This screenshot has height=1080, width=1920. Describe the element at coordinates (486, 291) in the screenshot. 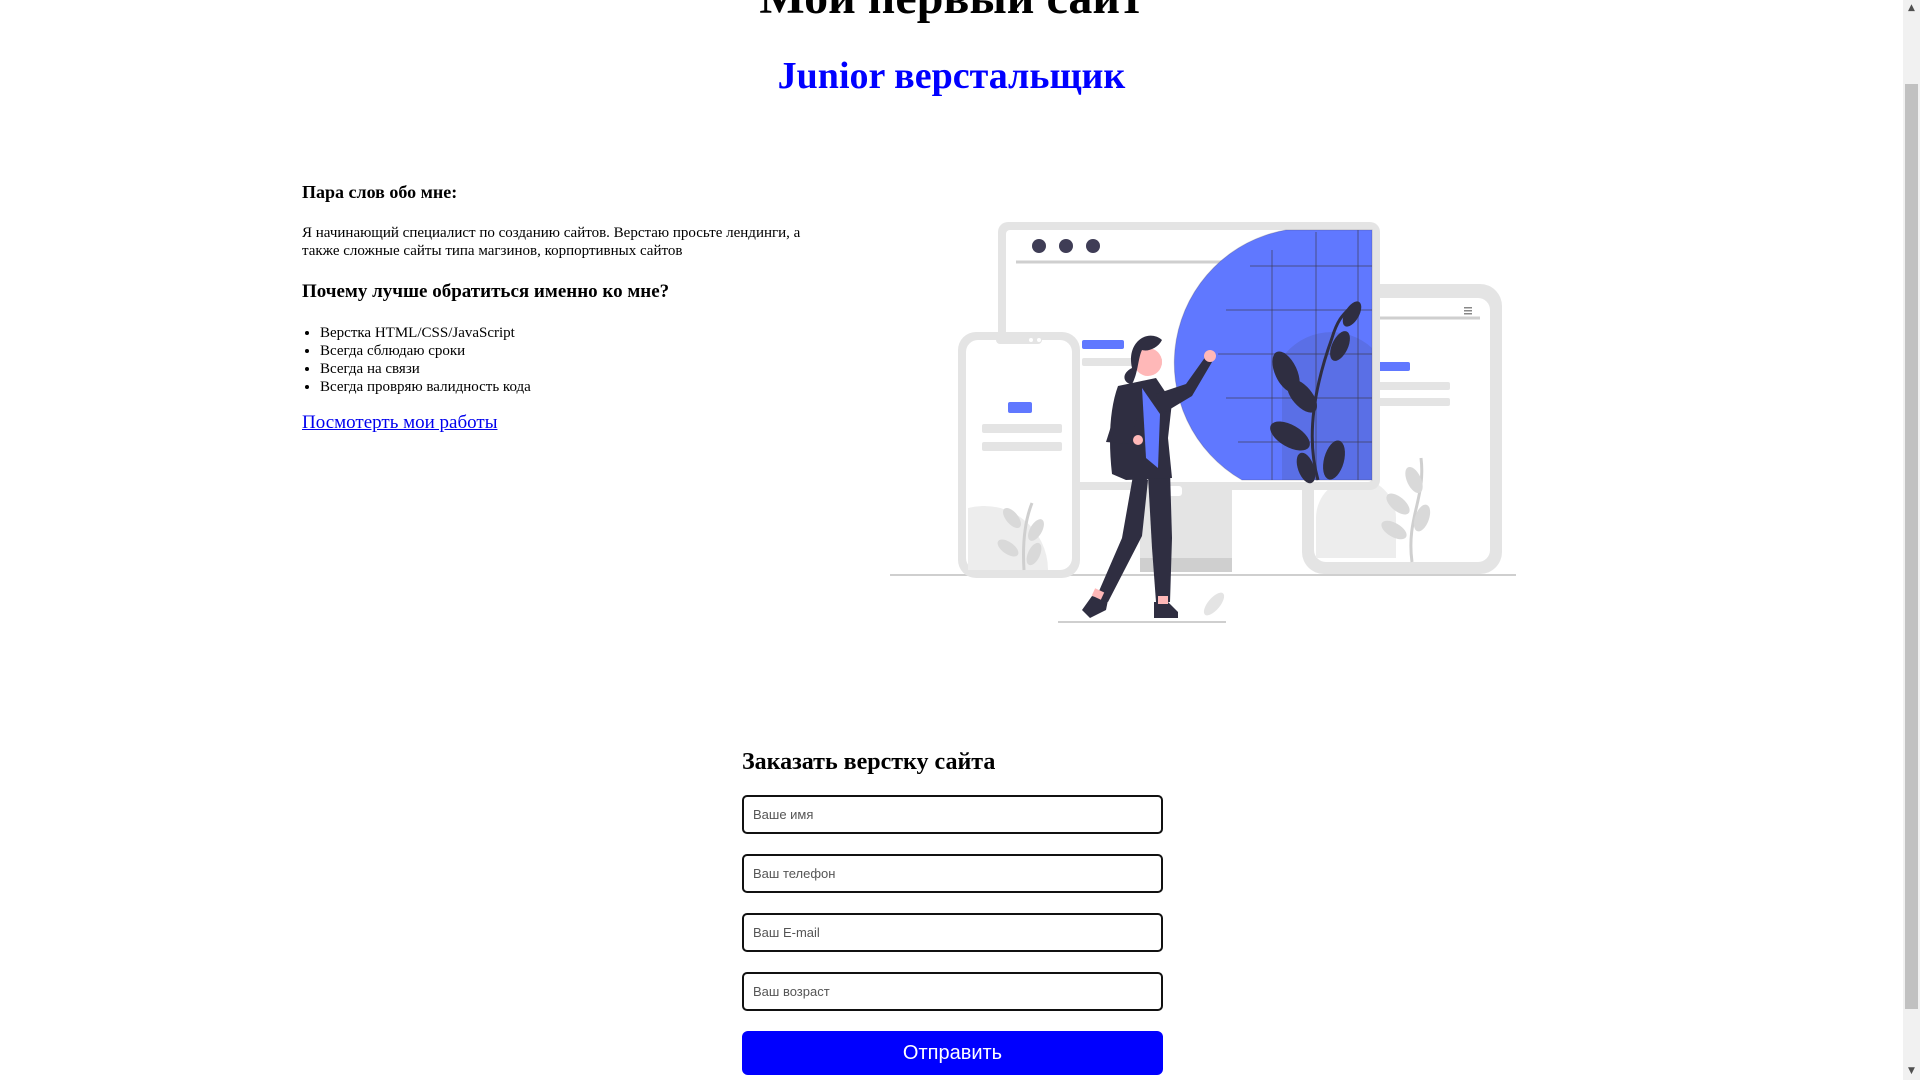

I see `why-heading: Почему лучше обратиться именно ко мне?` at that location.